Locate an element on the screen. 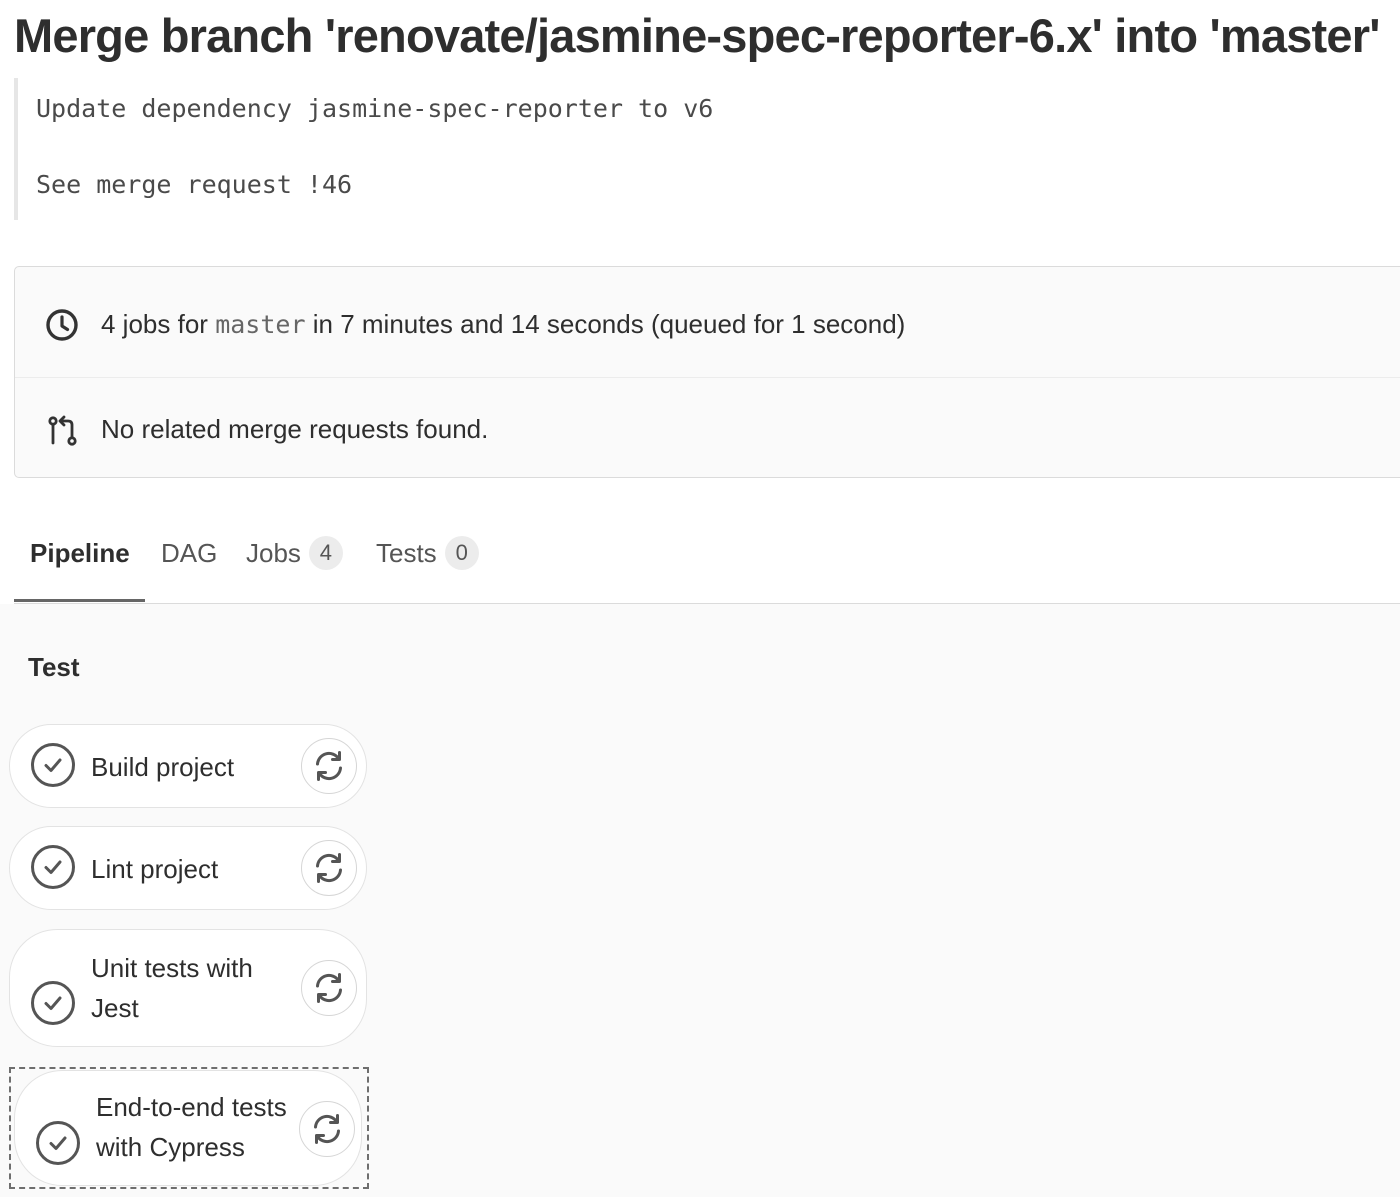  jobs-count-text: 4 jobs for is located at coordinates (154, 324).